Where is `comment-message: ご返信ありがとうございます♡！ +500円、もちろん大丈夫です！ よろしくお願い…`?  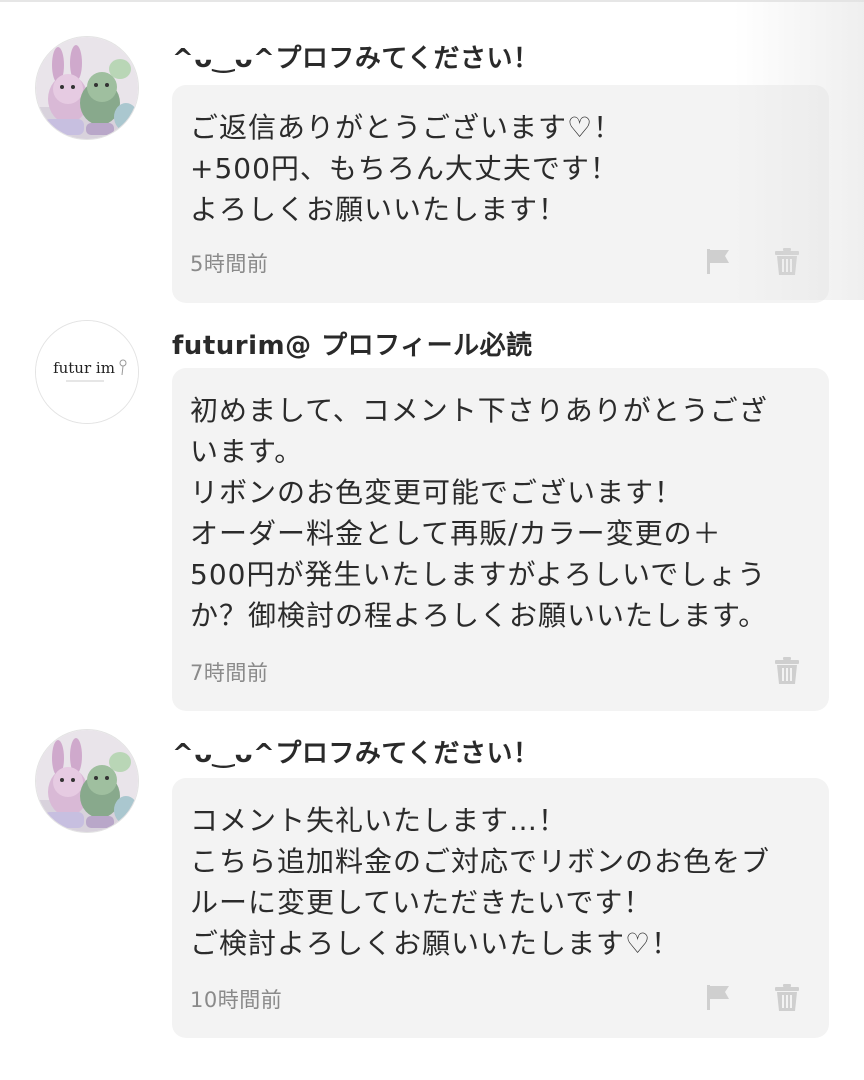
comment-message: ご返信ありがとうございます♡！ +500円、もちろん大丈夫です！ よろしくお願い… is located at coordinates (406, 168).